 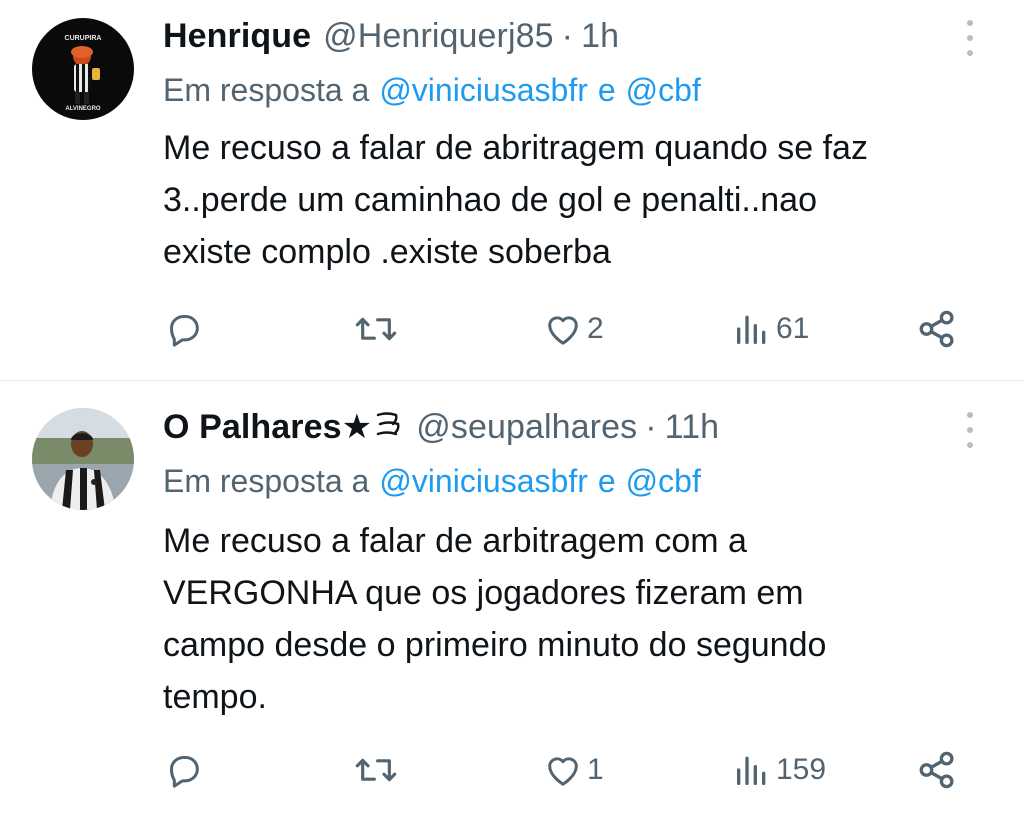 I want to click on views-button: 61, so click(x=770, y=329).